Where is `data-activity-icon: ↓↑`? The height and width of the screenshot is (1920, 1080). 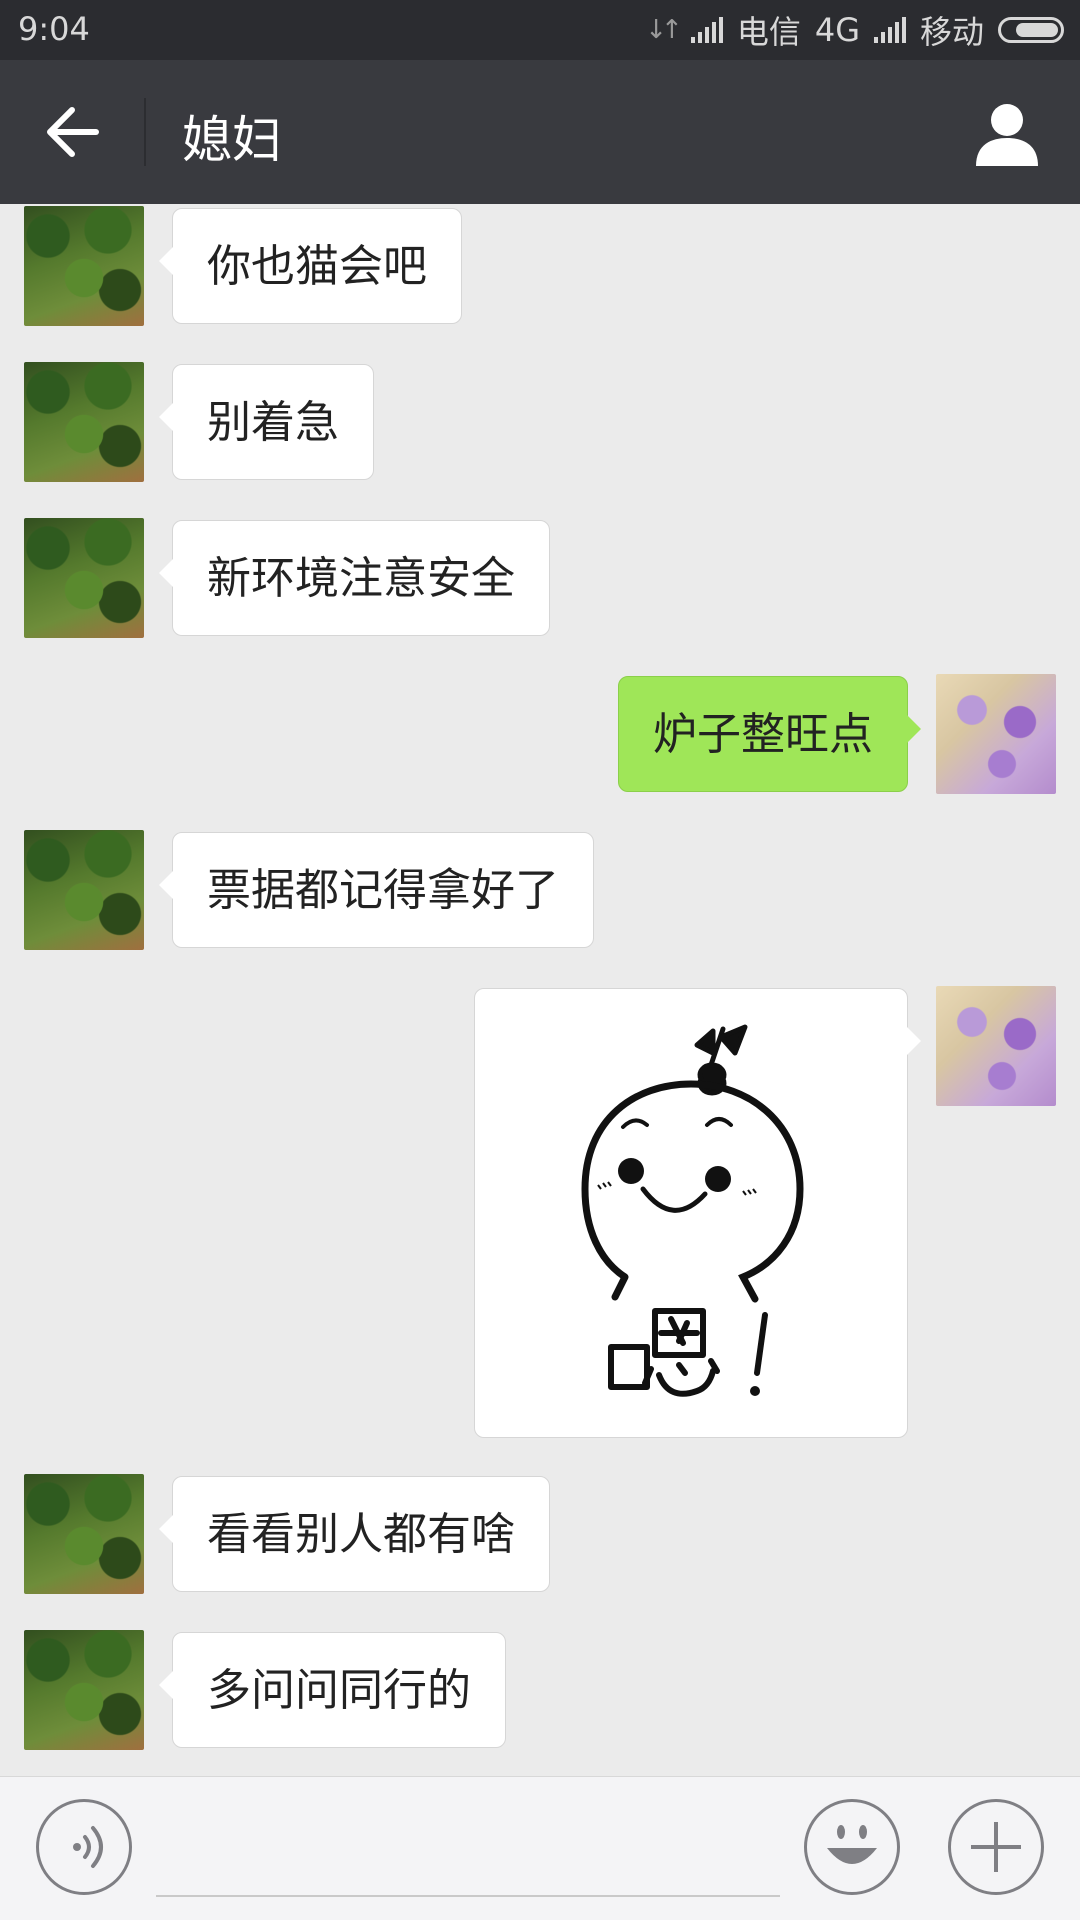
data-activity-icon: ↓↑ is located at coordinates (663, 30).